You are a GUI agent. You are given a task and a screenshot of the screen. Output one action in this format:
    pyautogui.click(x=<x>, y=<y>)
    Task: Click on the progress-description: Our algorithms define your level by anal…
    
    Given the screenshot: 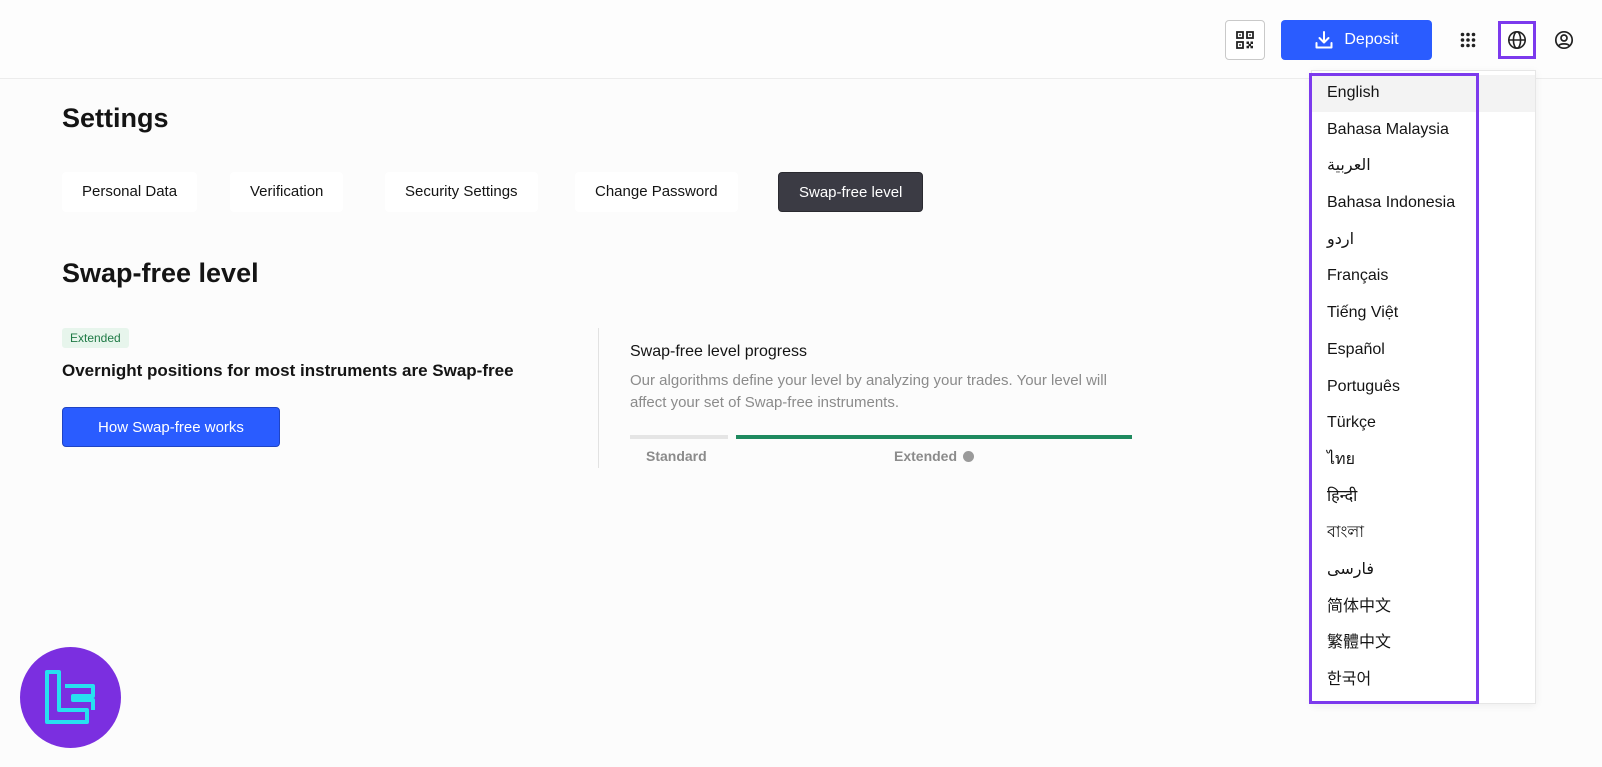 What is the action you would take?
    pyautogui.click(x=868, y=391)
    